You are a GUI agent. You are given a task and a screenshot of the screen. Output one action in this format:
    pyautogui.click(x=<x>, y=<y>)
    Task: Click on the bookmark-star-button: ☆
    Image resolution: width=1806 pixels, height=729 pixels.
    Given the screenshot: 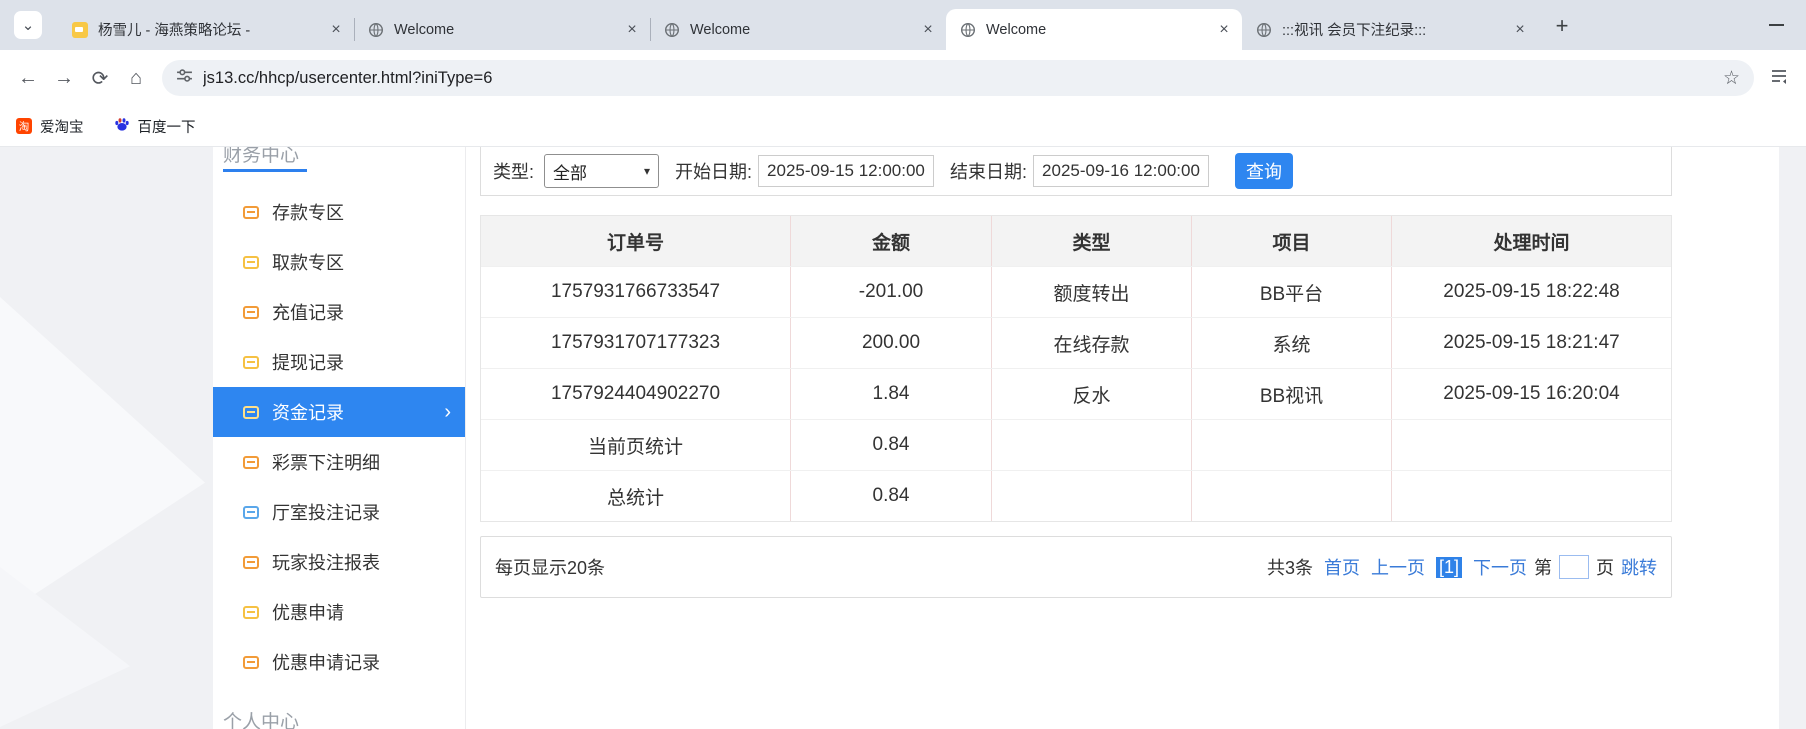 What is the action you would take?
    pyautogui.click(x=1731, y=78)
    